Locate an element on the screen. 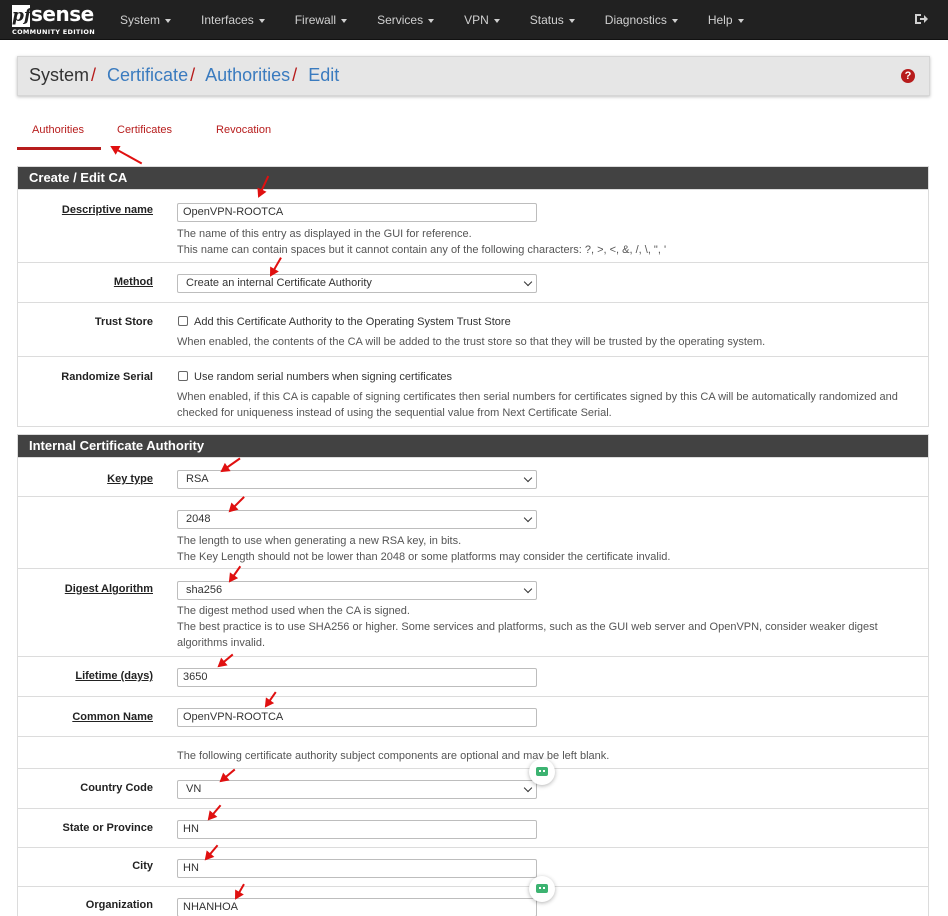  nav-system: System is located at coordinates (145, 20).